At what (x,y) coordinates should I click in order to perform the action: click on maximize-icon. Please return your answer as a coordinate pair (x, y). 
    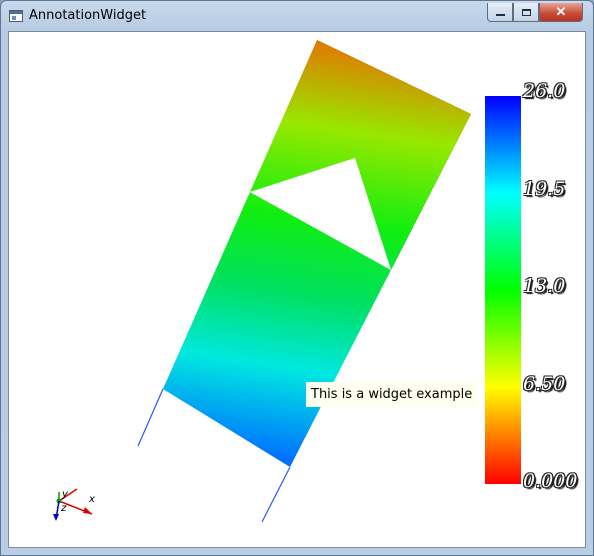
    Looking at the image, I should click on (526, 12).